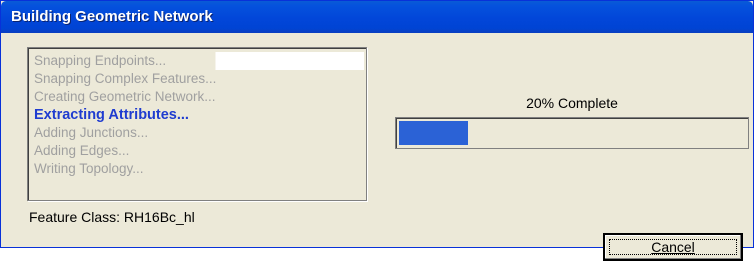  Describe the element at coordinates (433, 133) in the screenshot. I see `progress-bar-fill` at that location.